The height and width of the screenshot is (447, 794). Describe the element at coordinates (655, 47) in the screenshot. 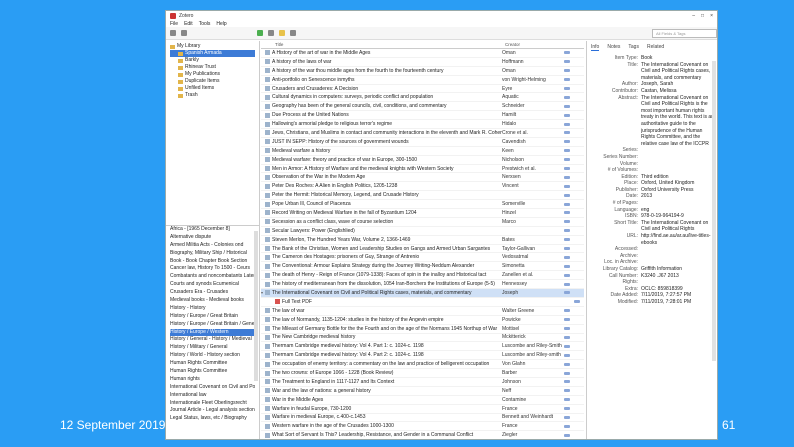

I see `tab-related: Related` at that location.